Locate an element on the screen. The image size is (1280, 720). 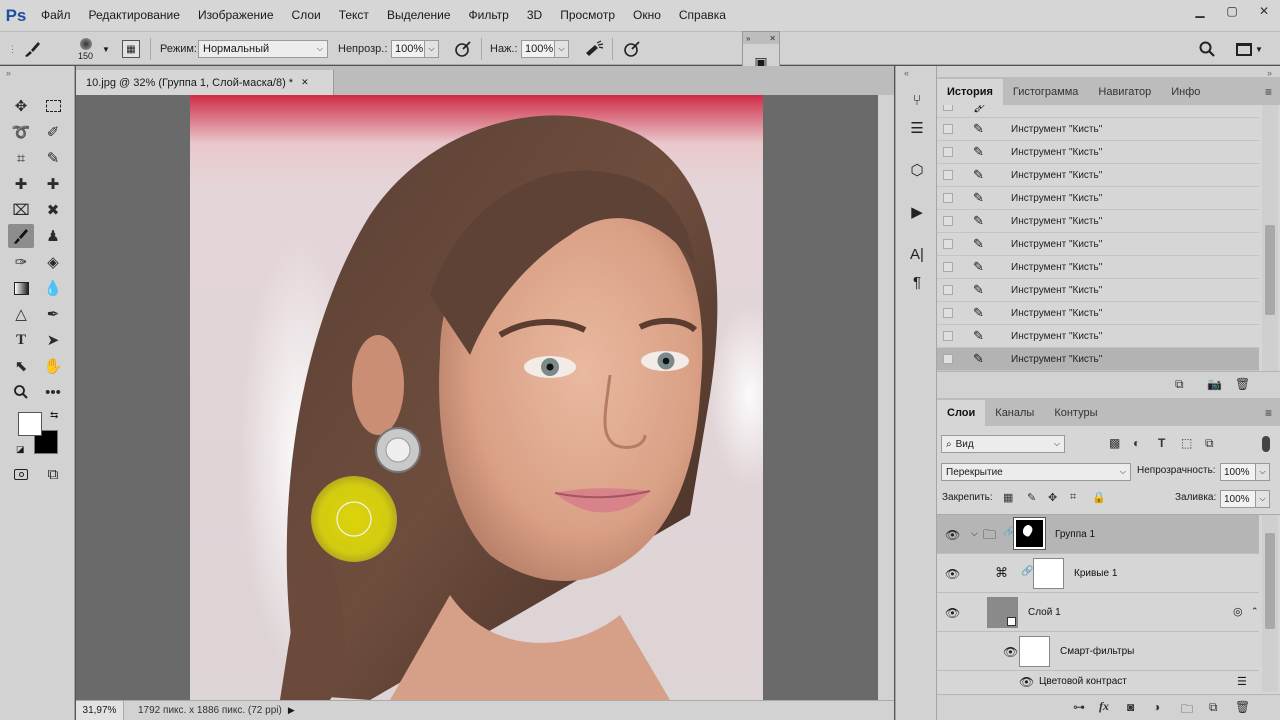
new-group-folder-icon: 🗀 is located at coordinates (1187, 710).